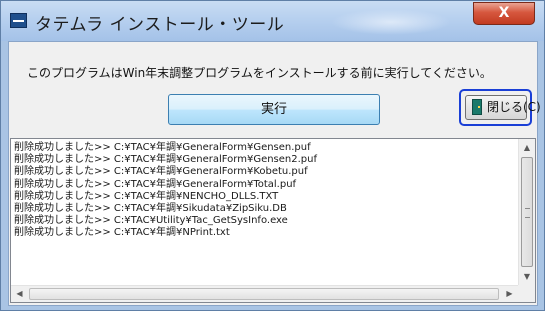  I want to click on horizontal-scrollbar: ◀ ▶, so click(264, 293).